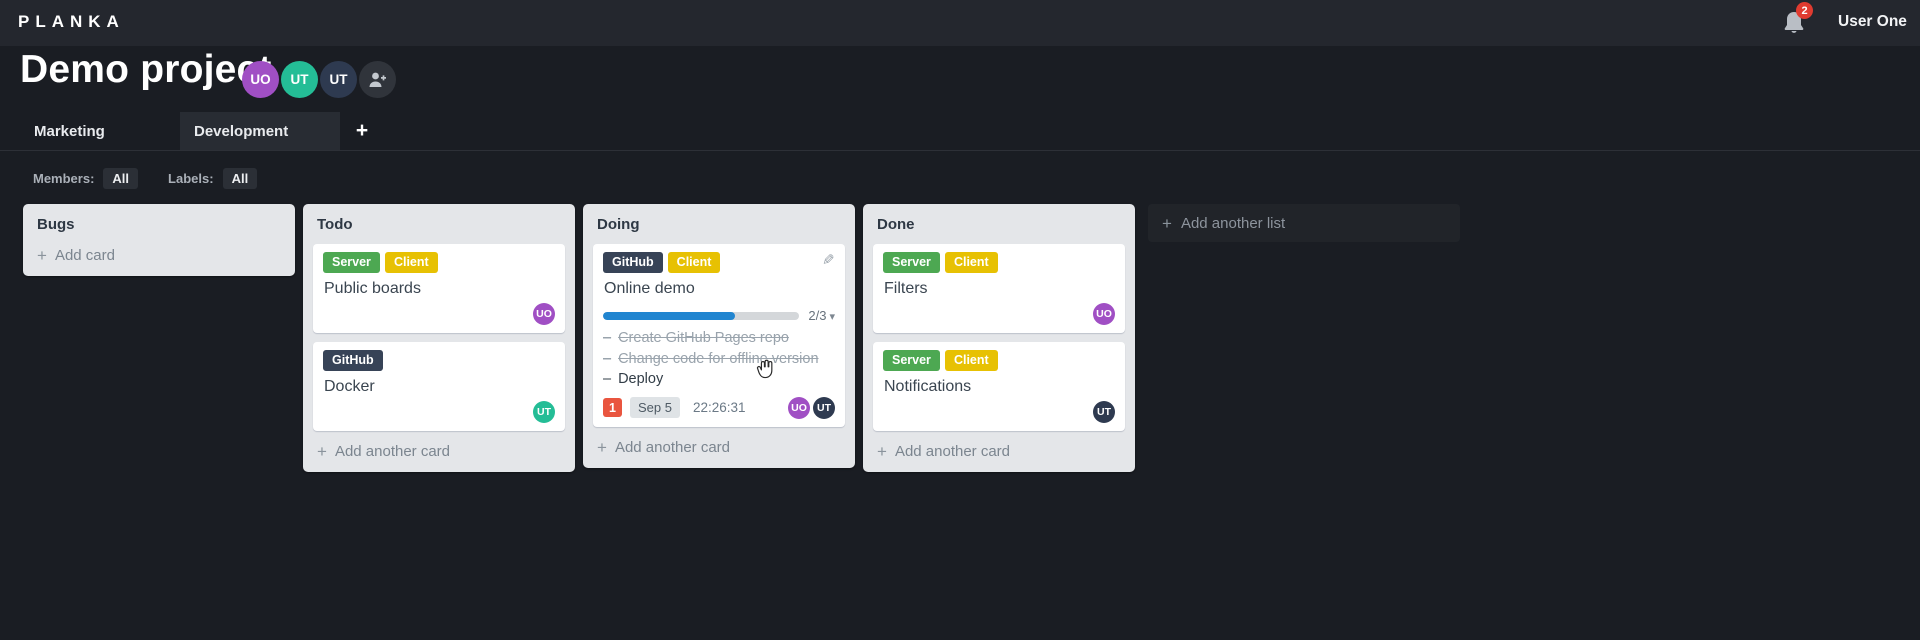 The width and height of the screenshot is (1920, 640). I want to click on notification-count-badge: 2, so click(1804, 10).